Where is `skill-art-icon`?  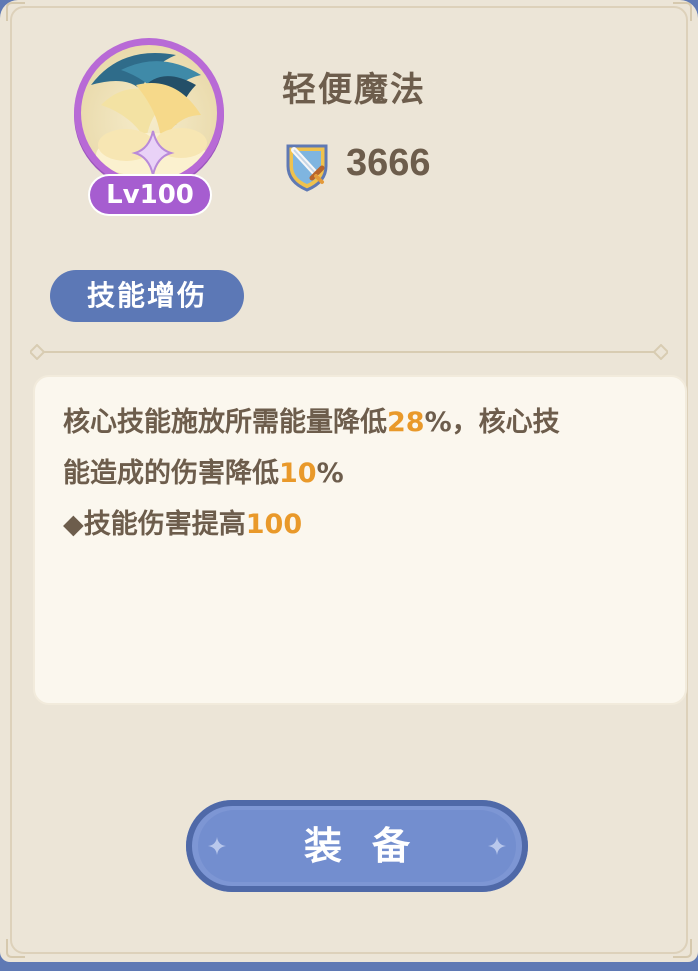 skill-art-icon is located at coordinates (149, 113).